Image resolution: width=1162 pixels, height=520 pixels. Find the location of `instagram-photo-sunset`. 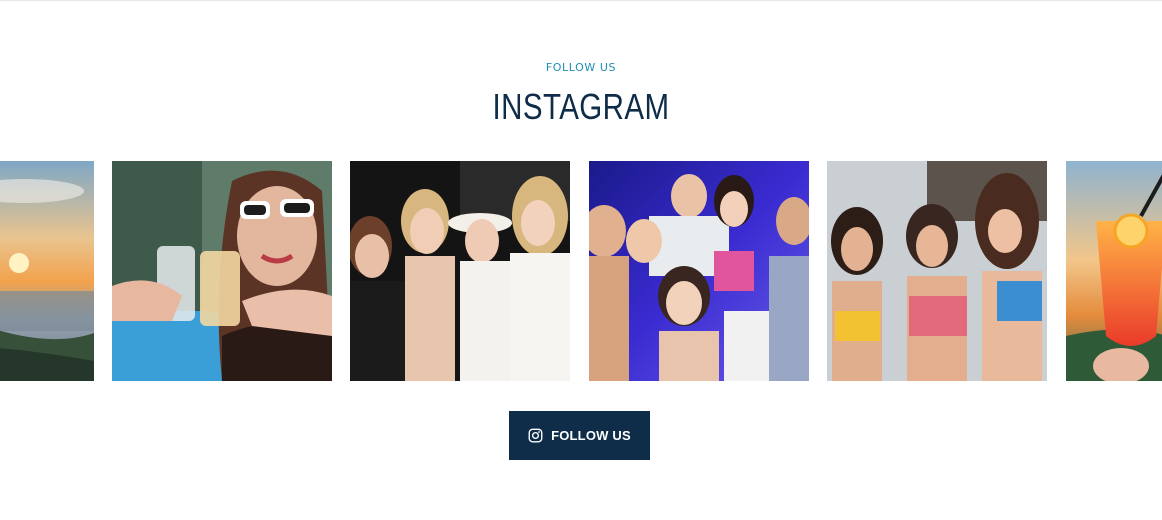

instagram-photo-sunset is located at coordinates (47, 271).